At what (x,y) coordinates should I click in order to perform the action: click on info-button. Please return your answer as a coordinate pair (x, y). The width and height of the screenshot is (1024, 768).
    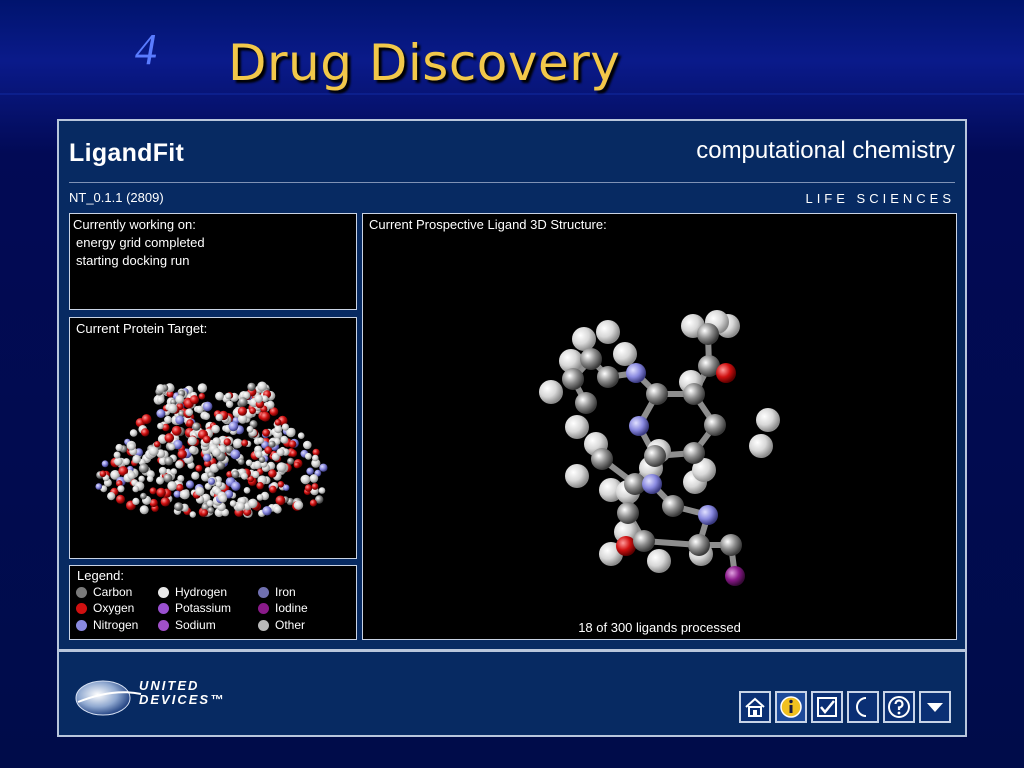
    Looking at the image, I should click on (791, 707).